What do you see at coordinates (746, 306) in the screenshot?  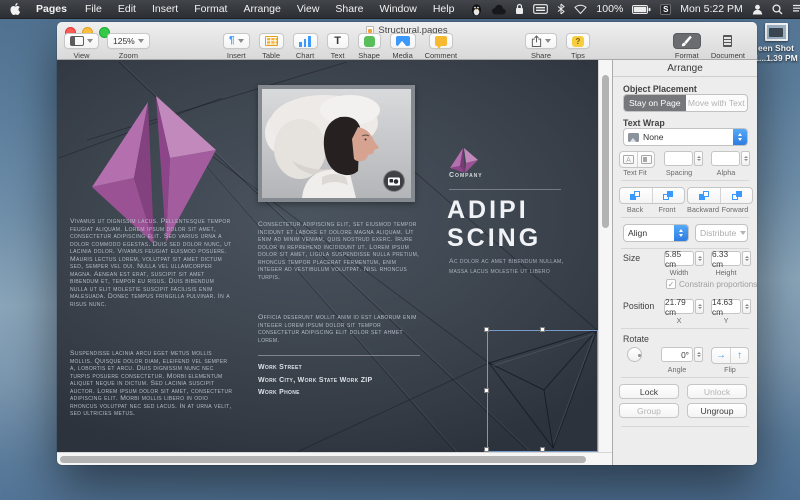 I see `position-y-stepper` at bounding box center [746, 306].